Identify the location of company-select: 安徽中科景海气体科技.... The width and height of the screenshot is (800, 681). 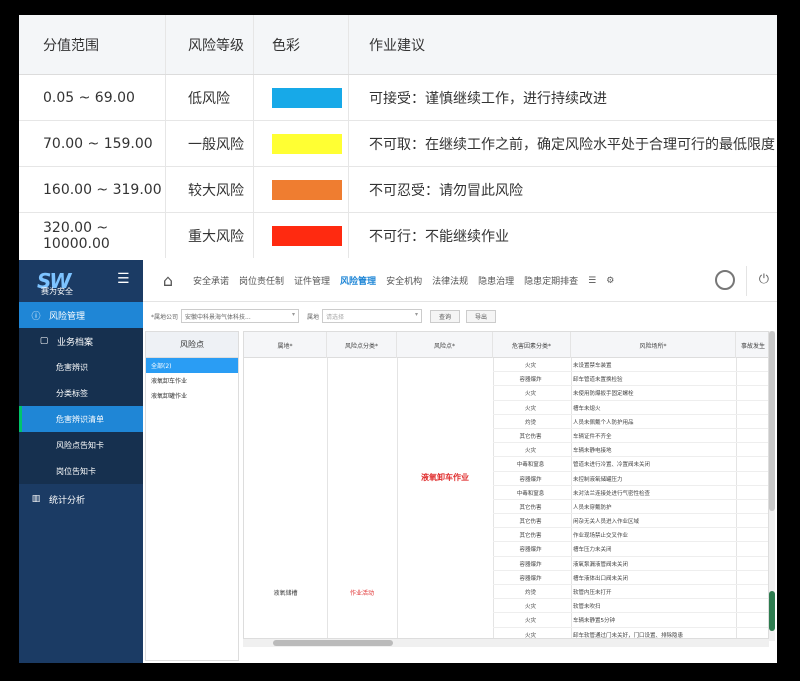
(240, 316).